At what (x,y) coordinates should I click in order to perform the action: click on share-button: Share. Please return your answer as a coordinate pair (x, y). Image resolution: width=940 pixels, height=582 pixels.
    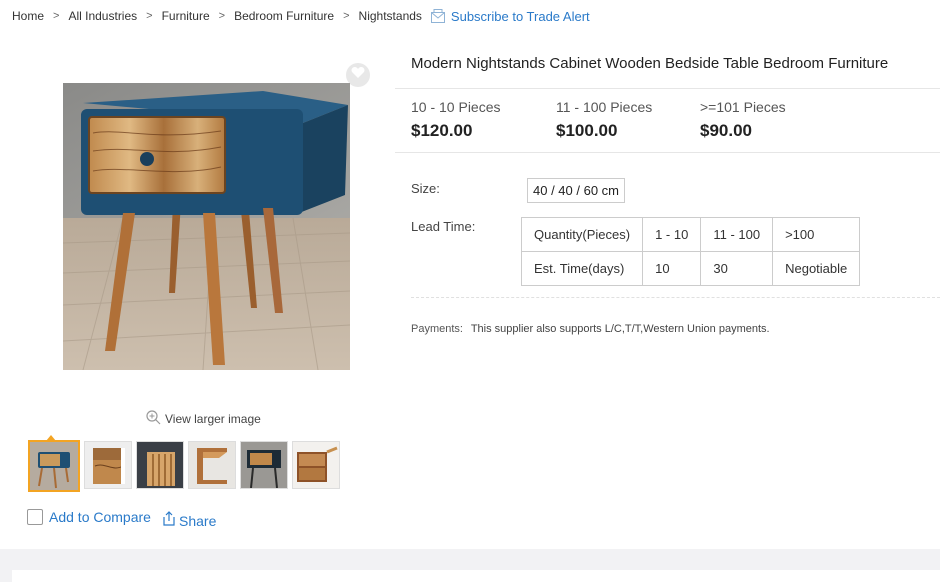
    Looking at the image, I should click on (188, 520).